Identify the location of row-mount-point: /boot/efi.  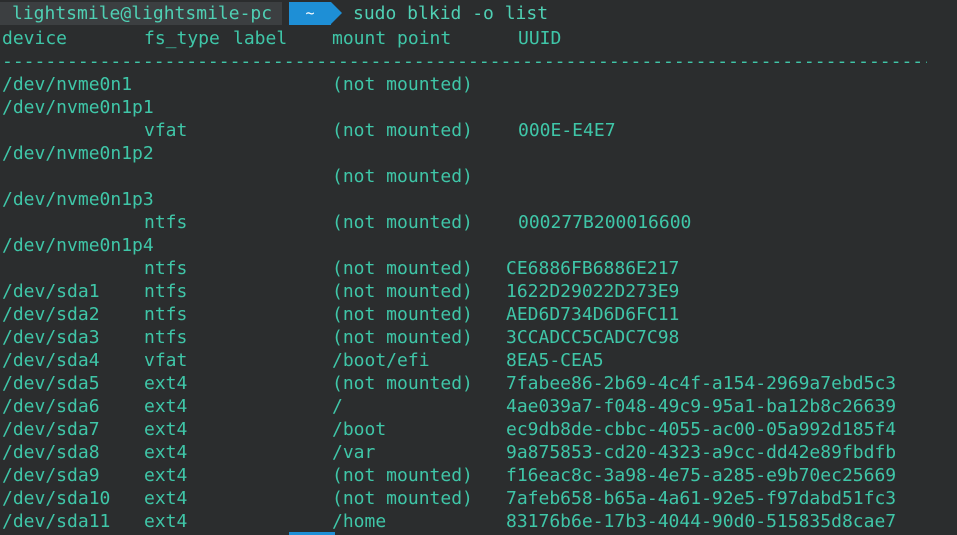
(381, 360).